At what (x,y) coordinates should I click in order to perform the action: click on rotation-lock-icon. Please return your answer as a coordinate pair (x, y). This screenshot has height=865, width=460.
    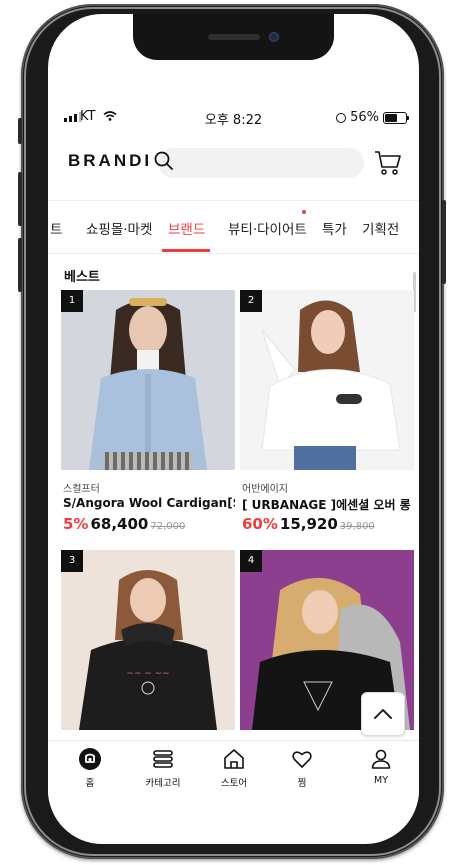
    Looking at the image, I should click on (341, 117).